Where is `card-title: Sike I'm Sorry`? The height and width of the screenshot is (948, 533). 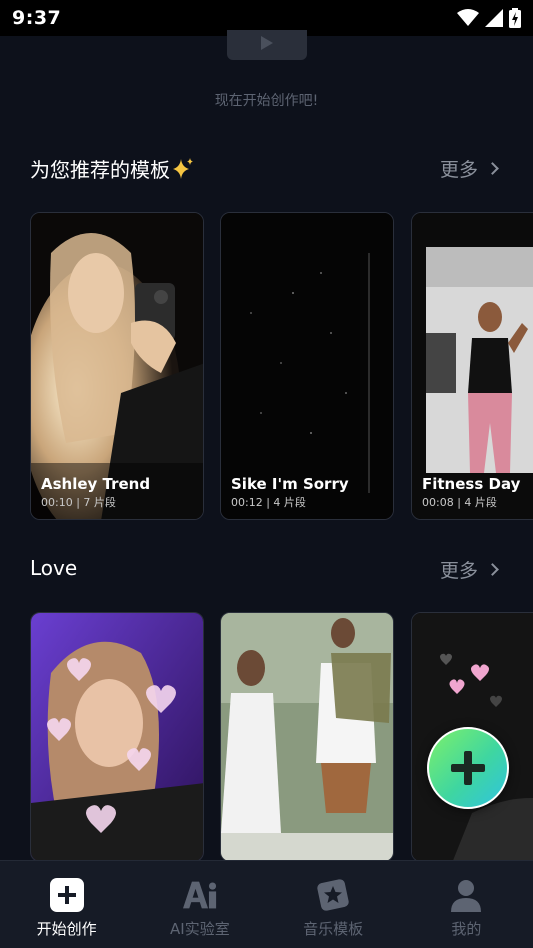 card-title: Sike I'm Sorry is located at coordinates (290, 484).